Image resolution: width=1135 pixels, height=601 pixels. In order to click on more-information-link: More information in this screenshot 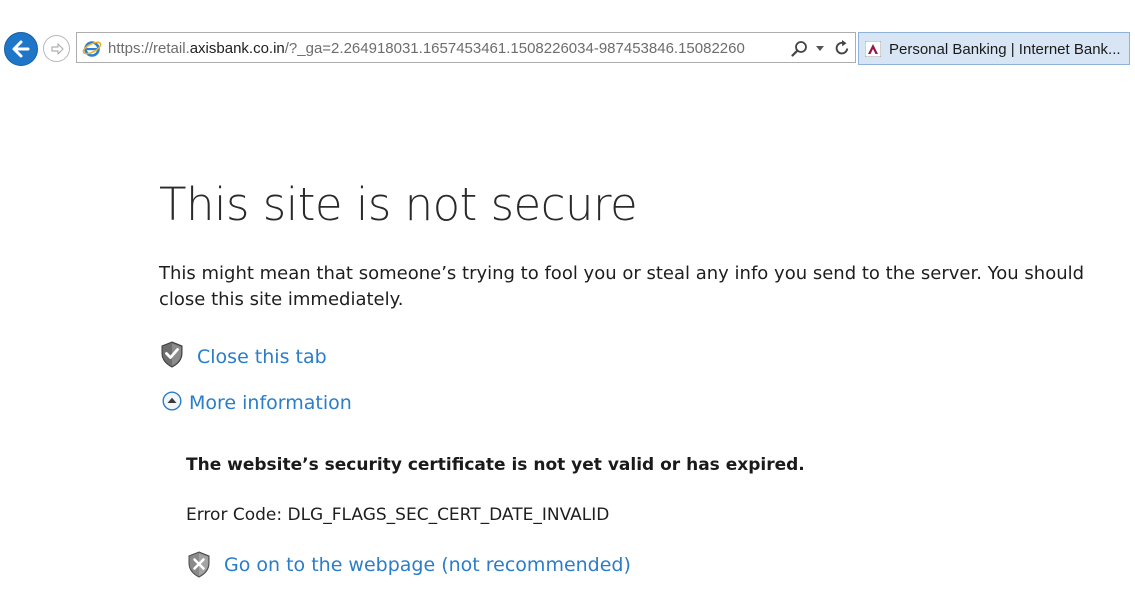, I will do `click(270, 403)`.